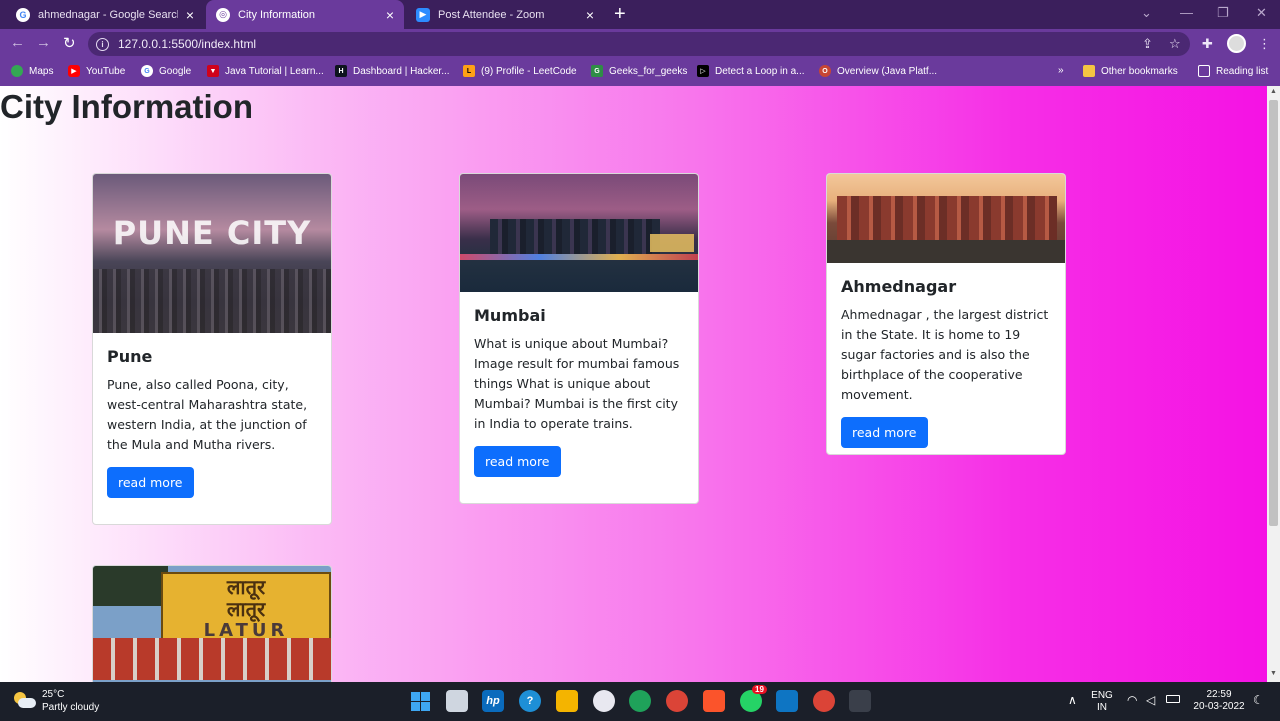  I want to click on other-bookmarks-label: Other bookmarks, so click(1139, 71).